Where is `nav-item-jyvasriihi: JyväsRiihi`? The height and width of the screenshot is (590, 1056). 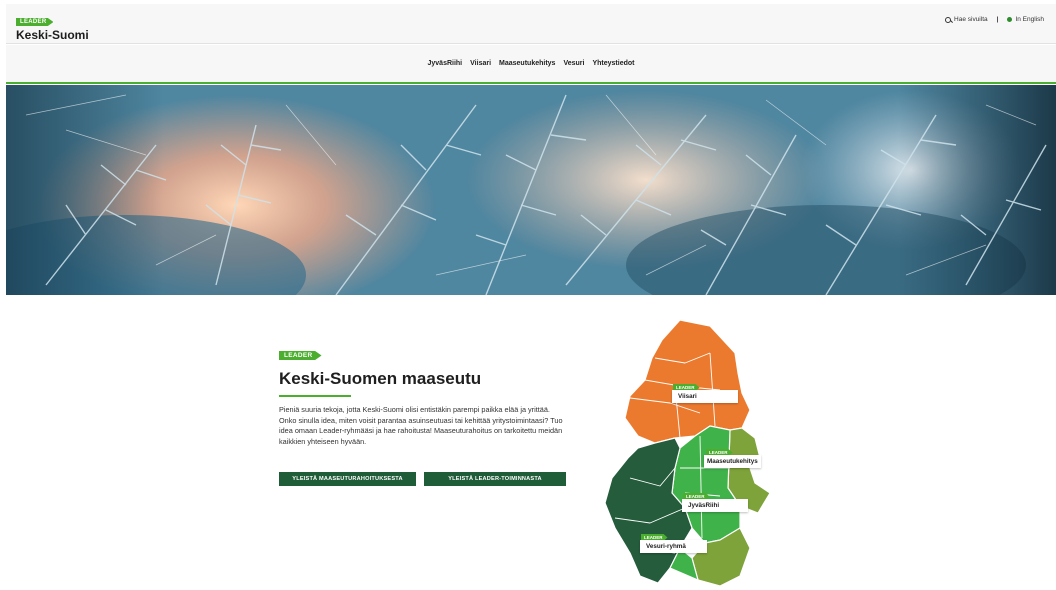 nav-item-jyvasriihi: JyväsRiihi is located at coordinates (445, 63).